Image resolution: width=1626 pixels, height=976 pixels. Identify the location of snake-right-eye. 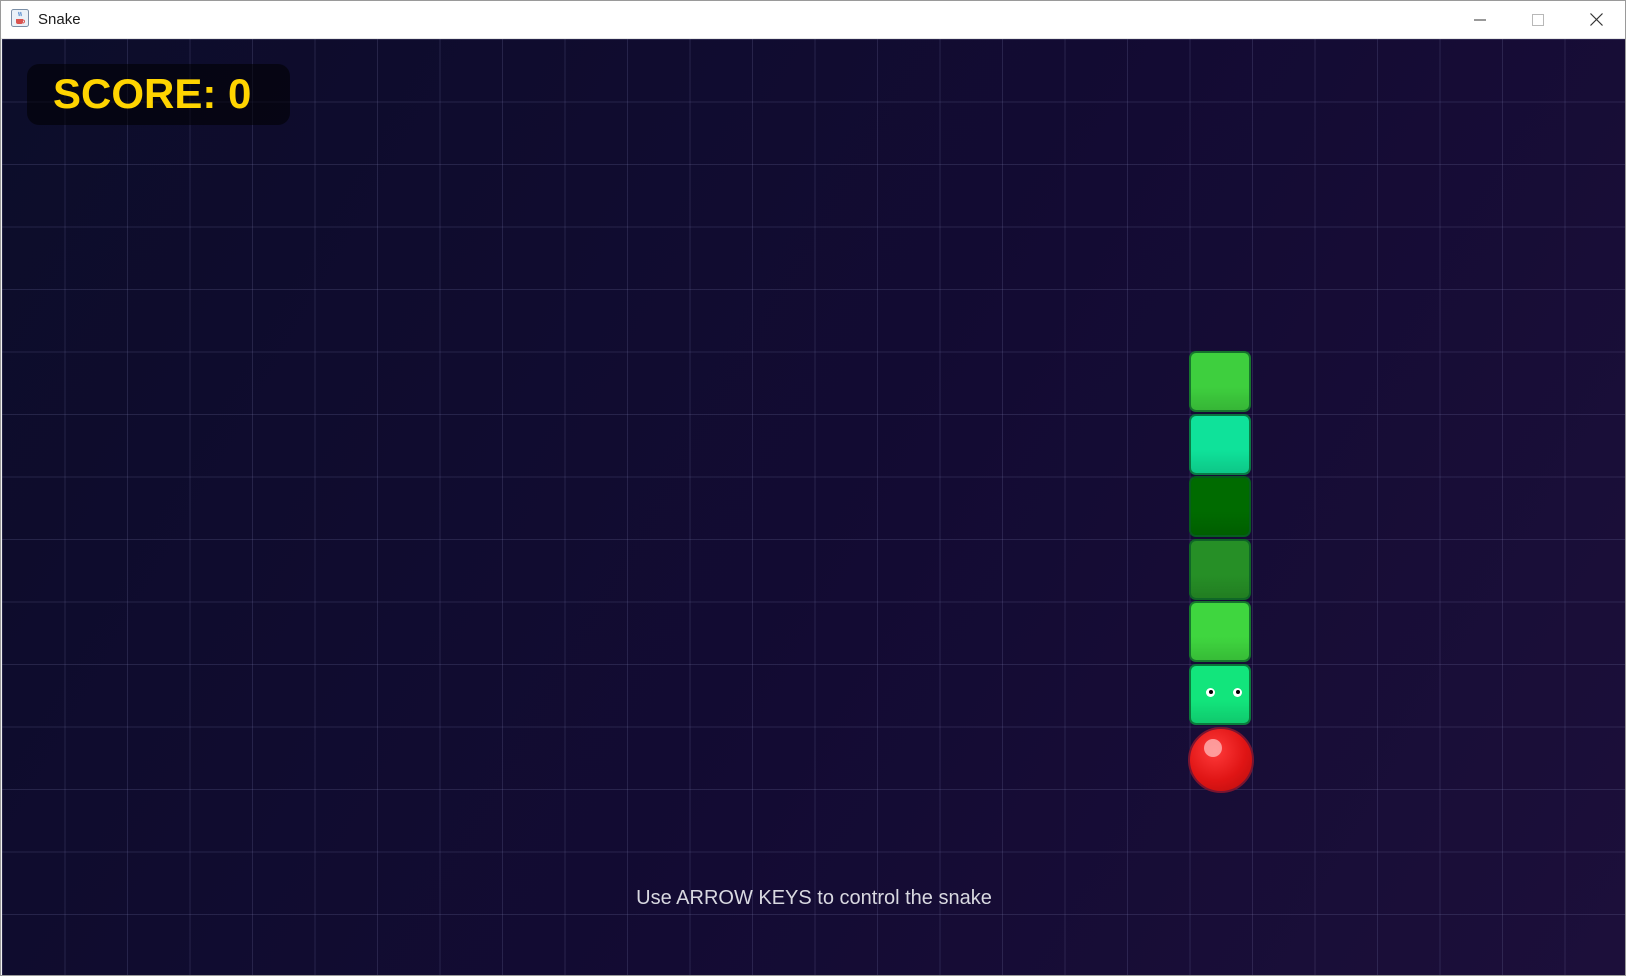
(1237, 692).